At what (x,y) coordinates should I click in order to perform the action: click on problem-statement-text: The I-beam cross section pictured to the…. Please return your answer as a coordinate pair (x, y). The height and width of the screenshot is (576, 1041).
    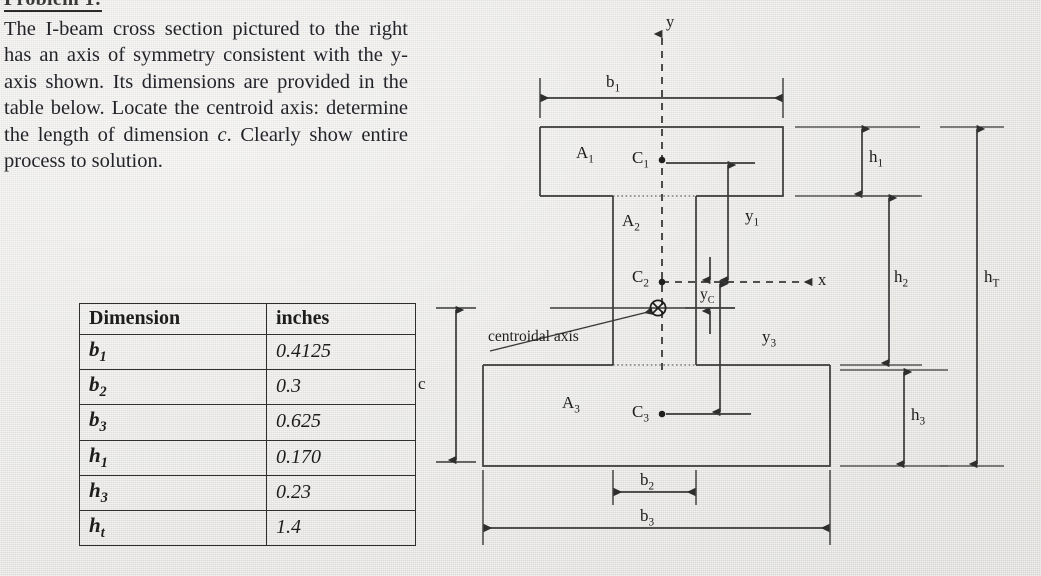
    Looking at the image, I should click on (206, 95).